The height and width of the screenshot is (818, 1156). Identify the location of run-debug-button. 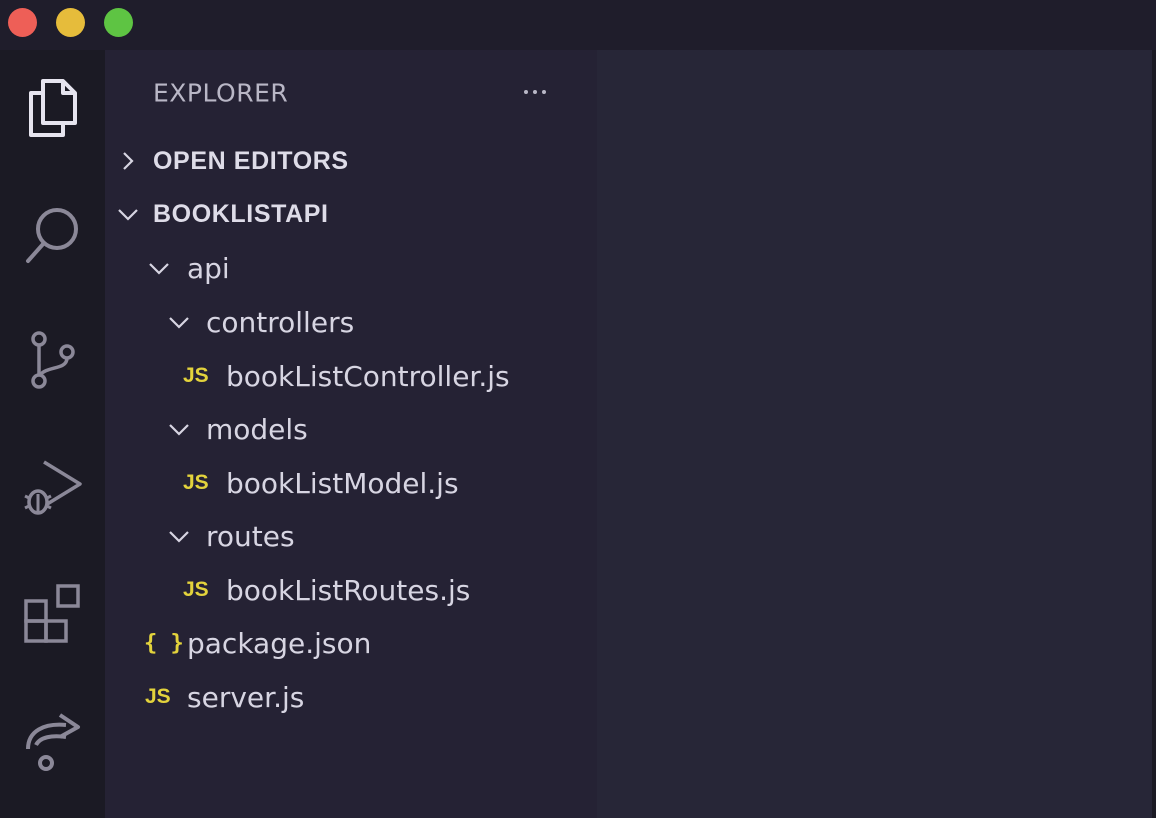
(52, 487).